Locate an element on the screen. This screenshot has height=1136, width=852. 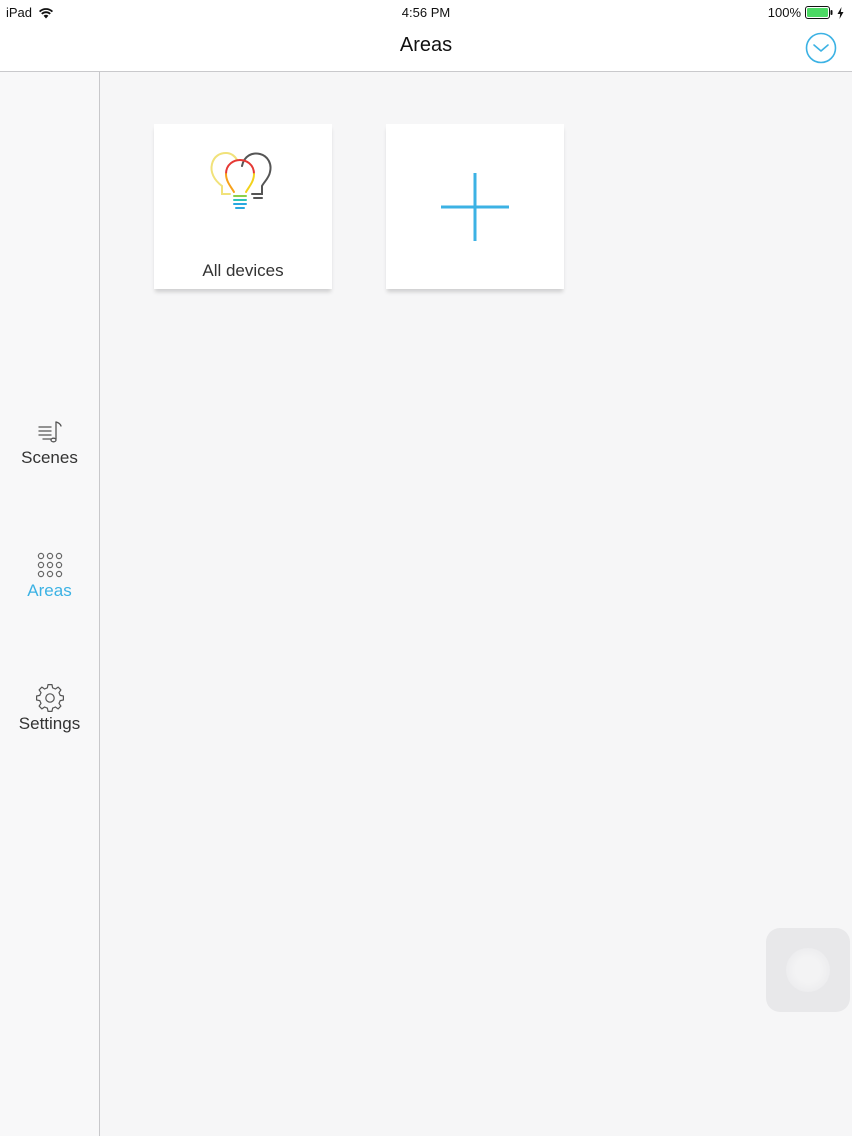
tile-label: All devices is located at coordinates (243, 270).